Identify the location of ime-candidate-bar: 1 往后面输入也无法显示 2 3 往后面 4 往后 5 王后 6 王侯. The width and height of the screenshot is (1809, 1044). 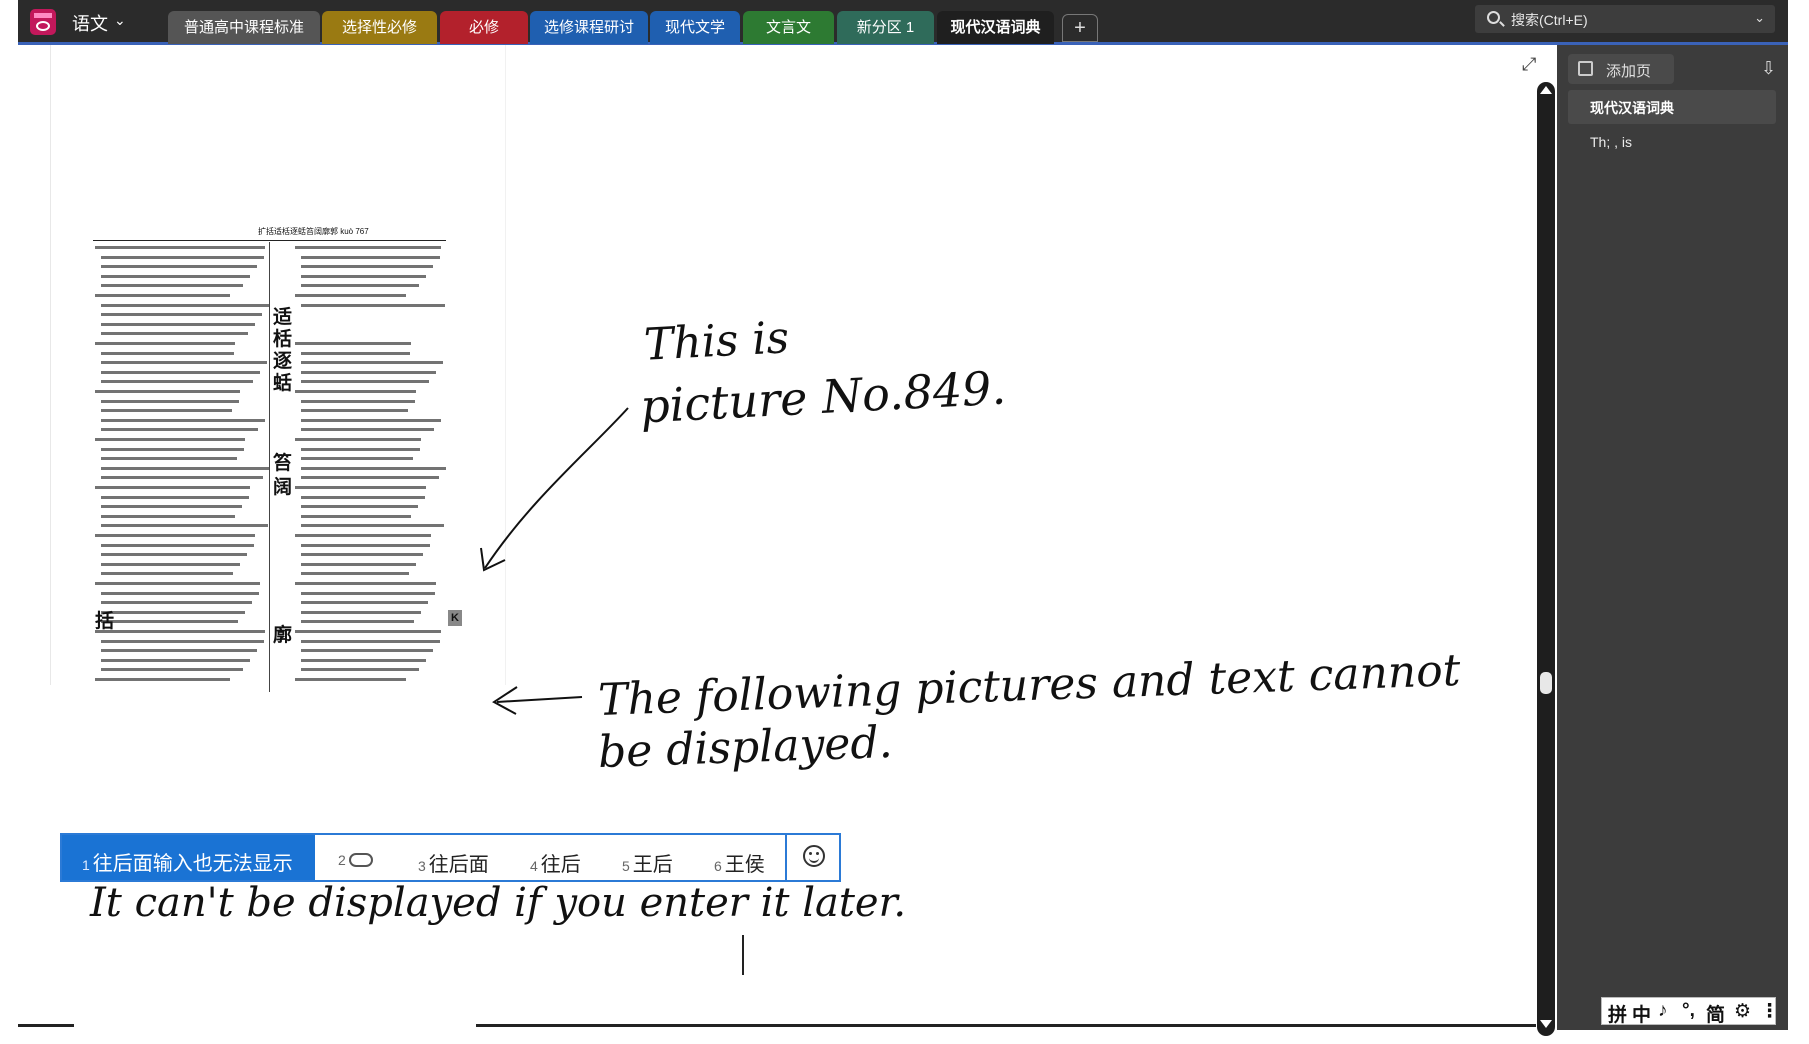
(450, 857).